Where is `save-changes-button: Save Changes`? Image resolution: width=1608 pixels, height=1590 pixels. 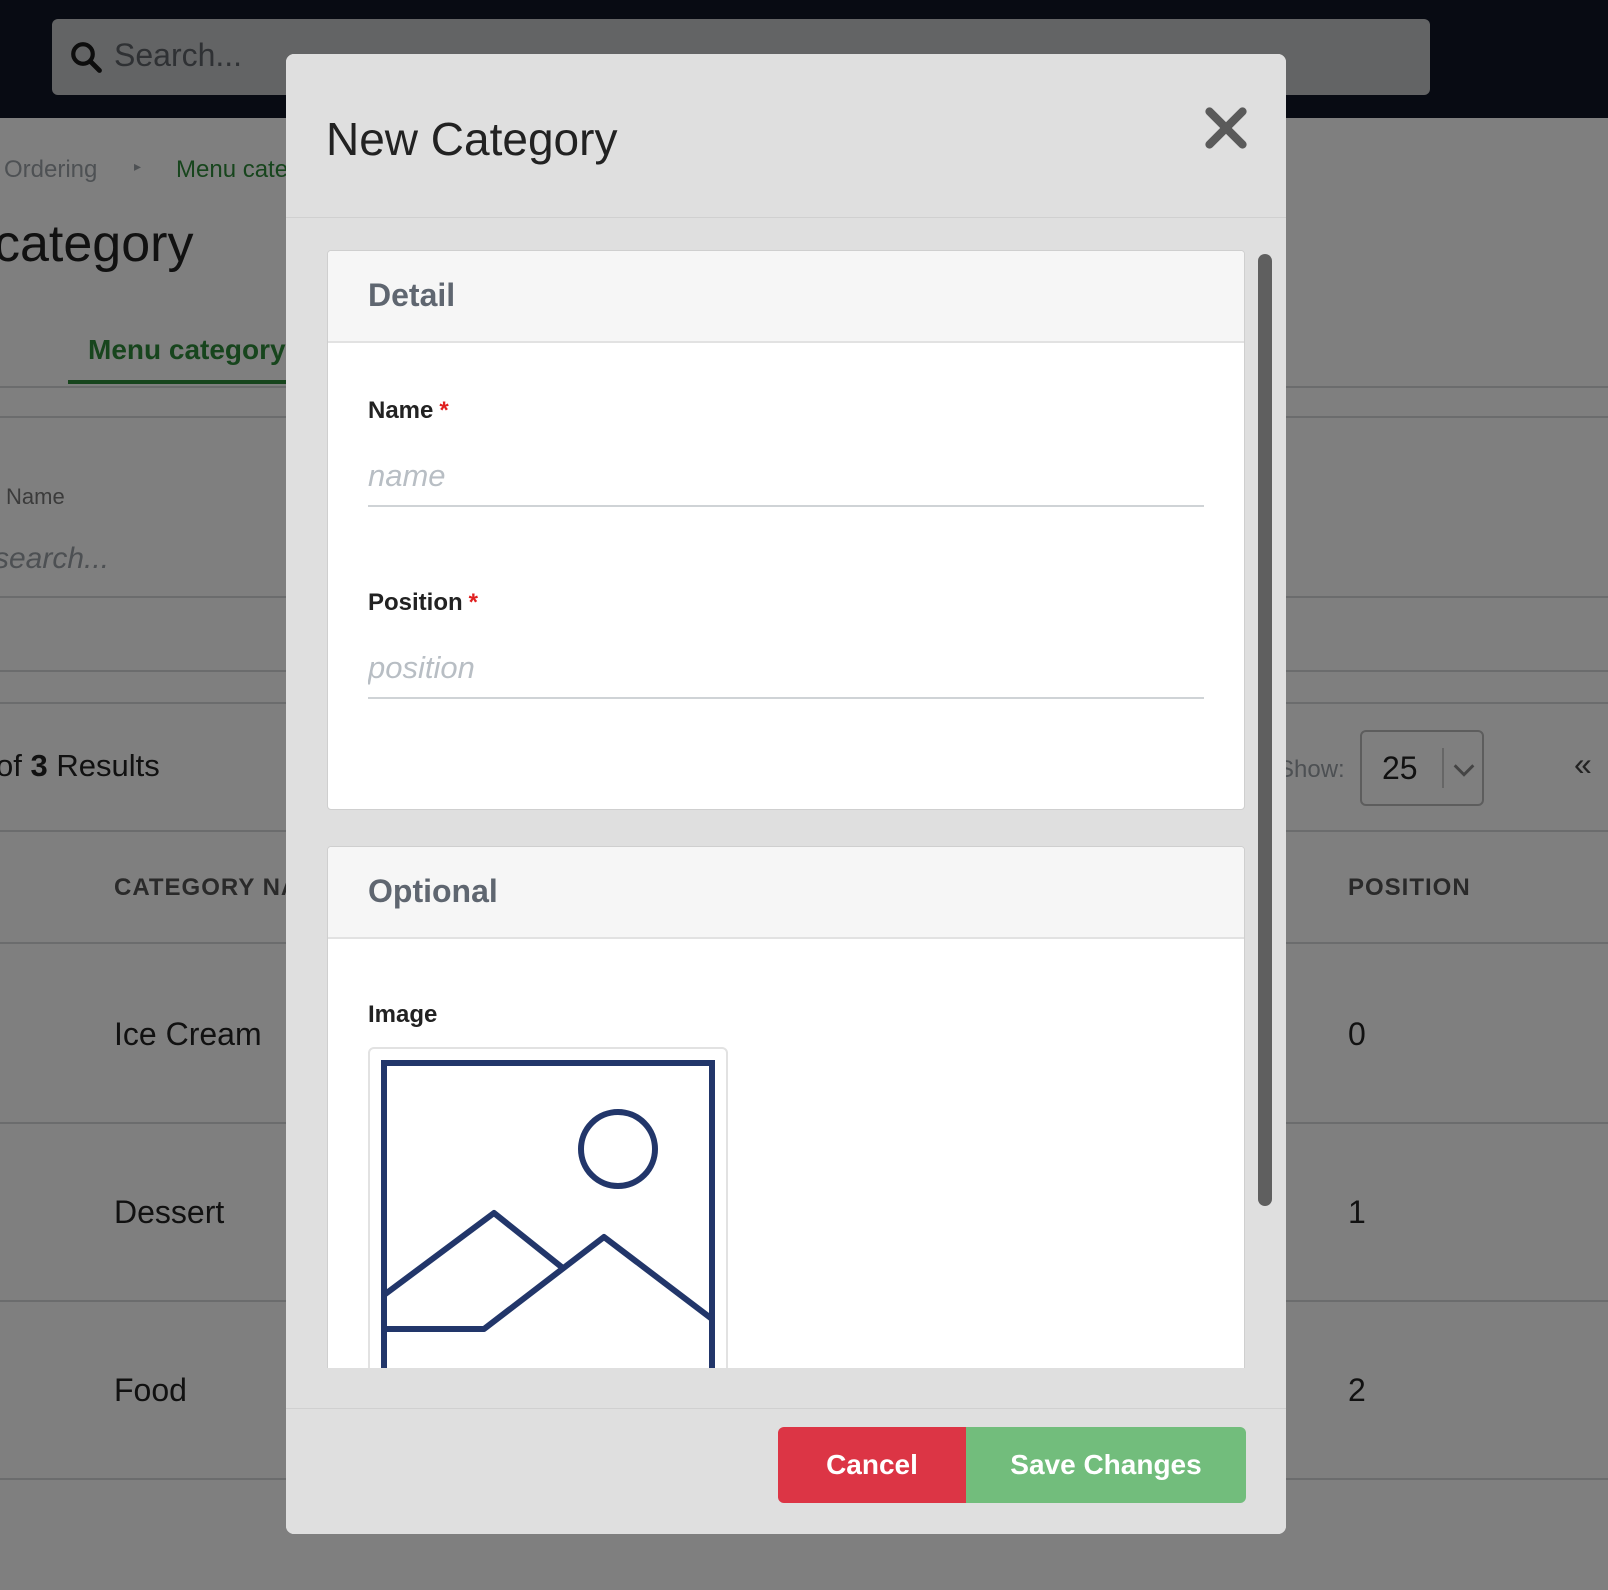 save-changes-button: Save Changes is located at coordinates (1106, 1465).